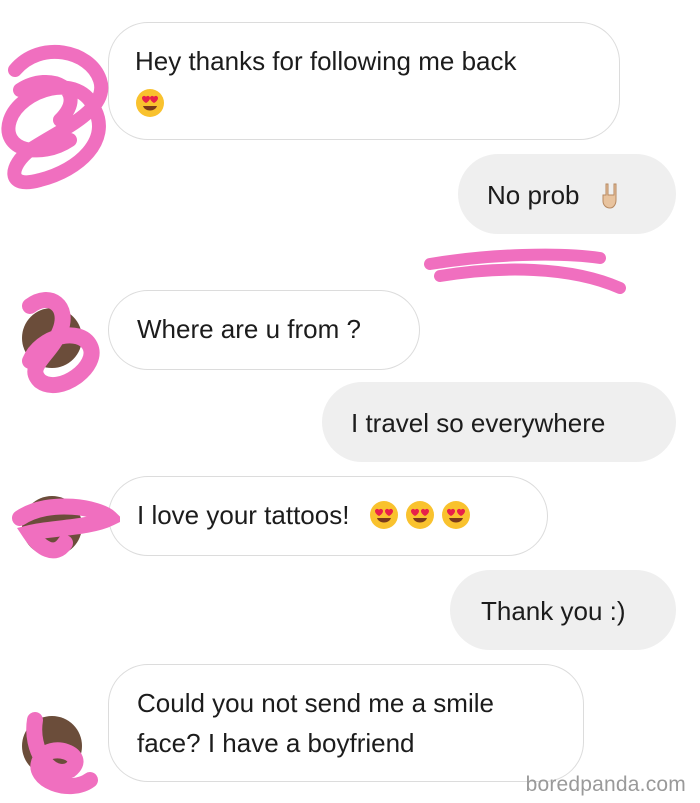  What do you see at coordinates (553, 611) in the screenshot?
I see `message-text: Thank you :)` at bounding box center [553, 611].